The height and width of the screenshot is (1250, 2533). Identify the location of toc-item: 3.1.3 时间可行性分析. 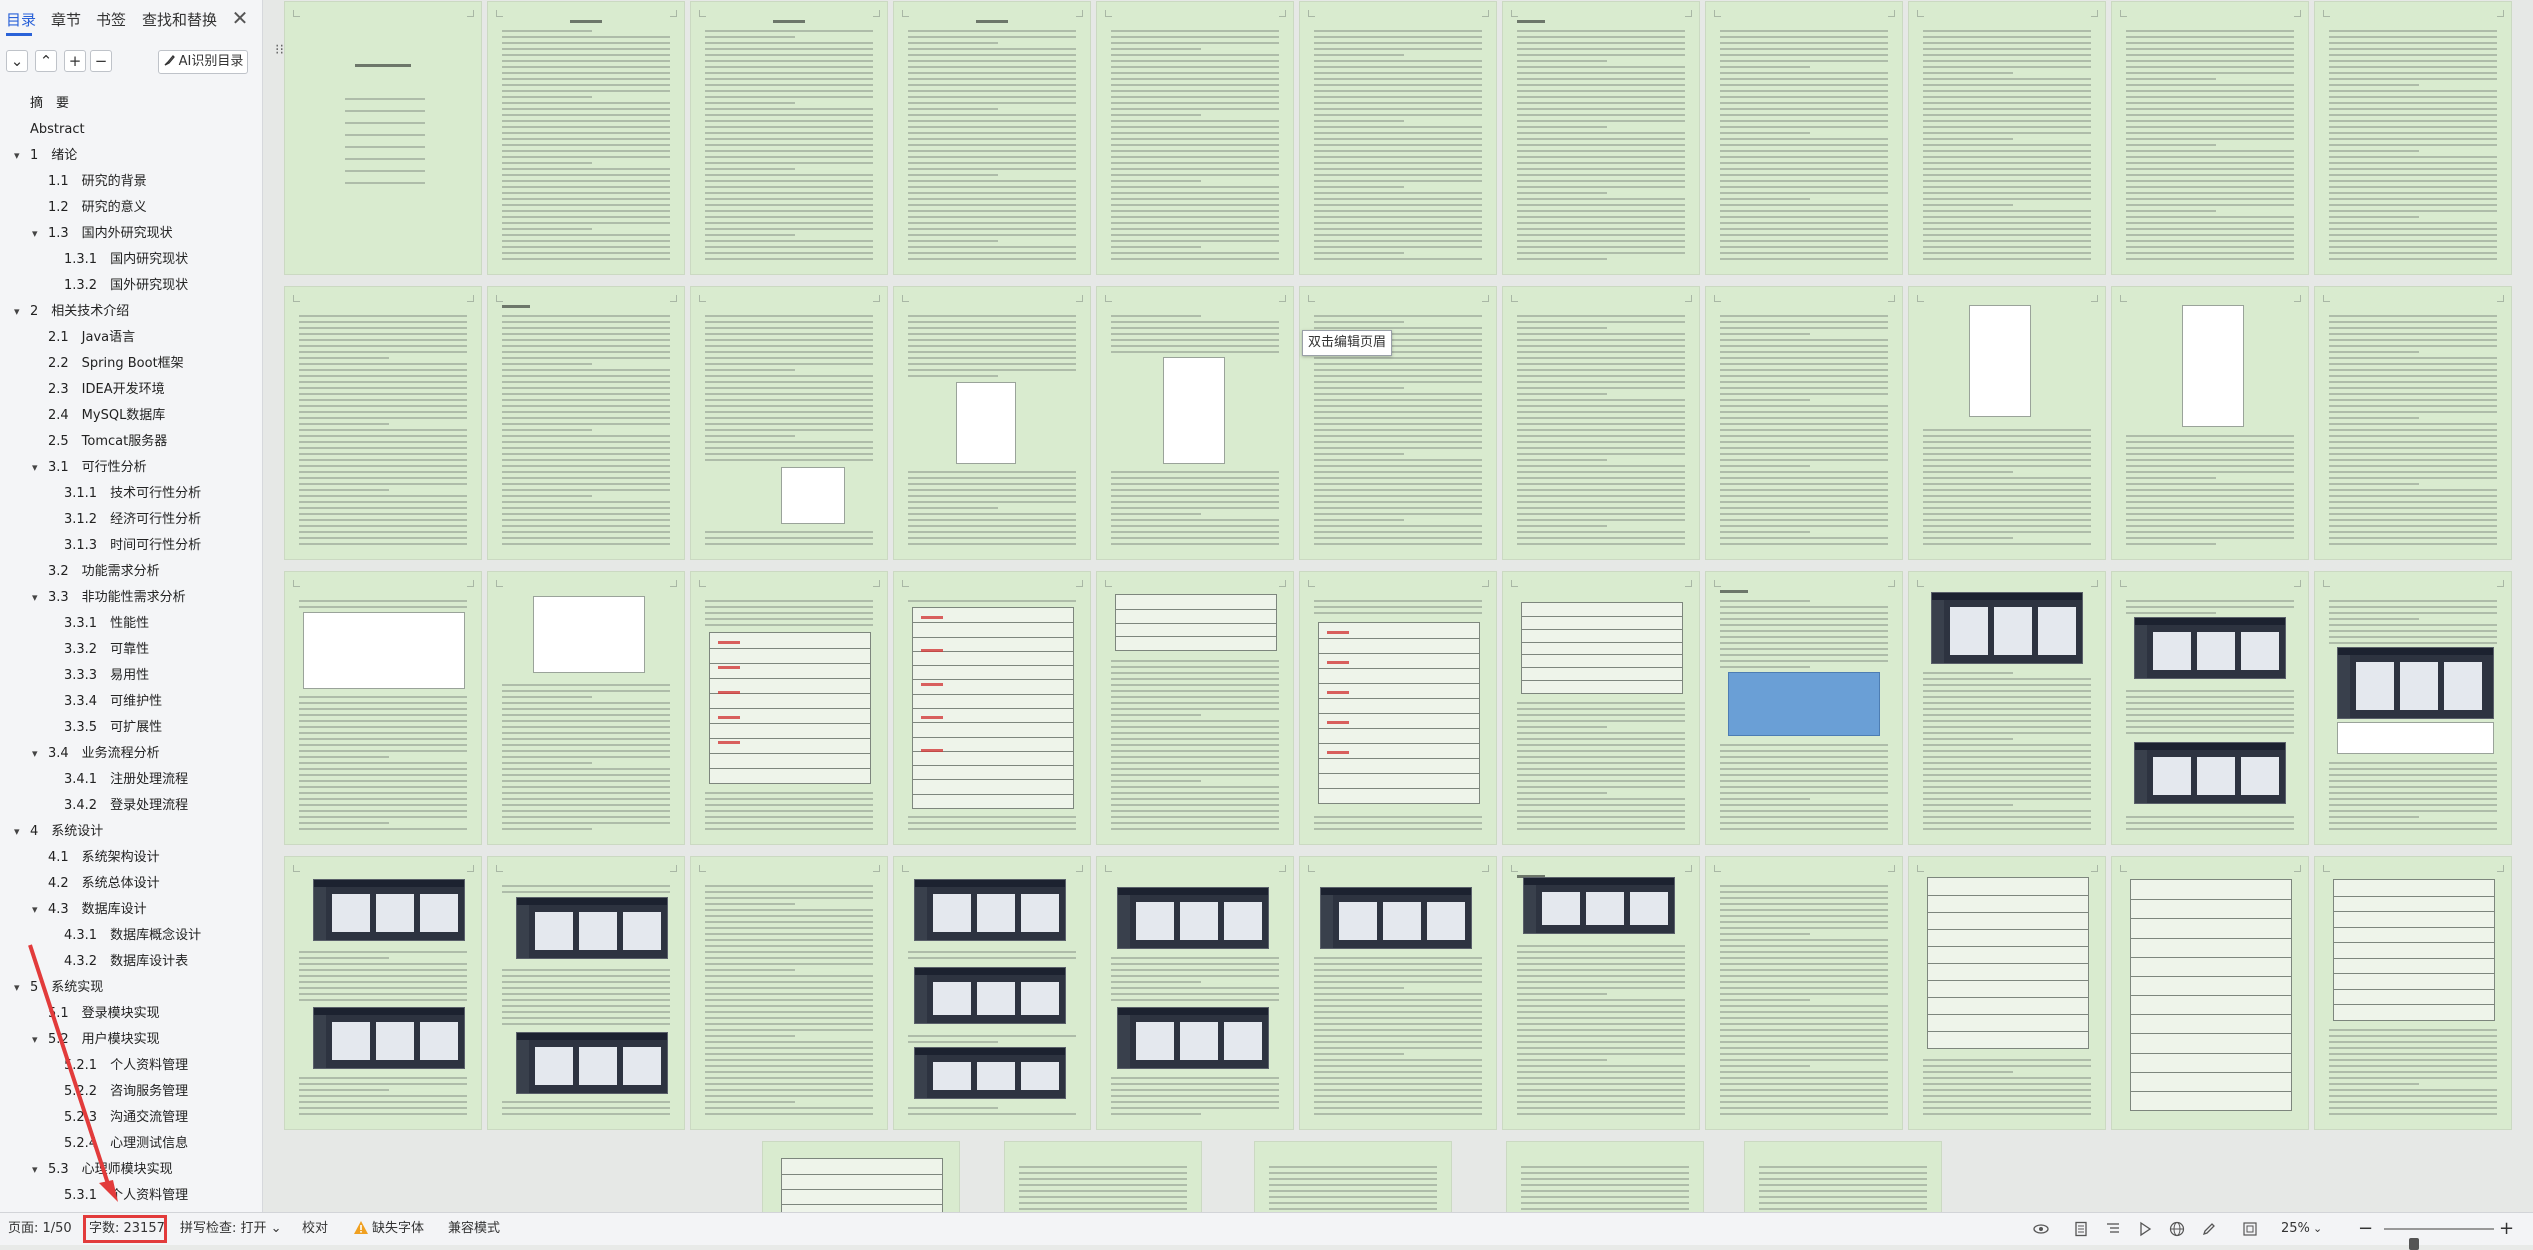
(132, 546).